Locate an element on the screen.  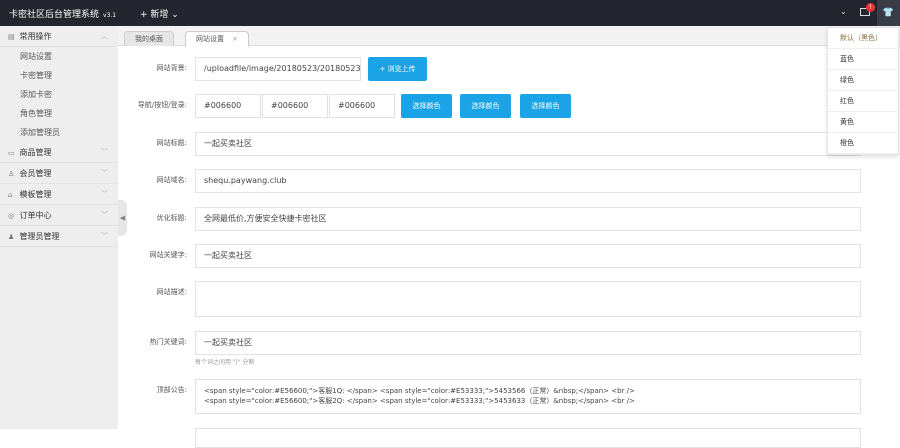
app-title: 卡密社区后台管理系统 v3.1 is located at coordinates (62, 13).